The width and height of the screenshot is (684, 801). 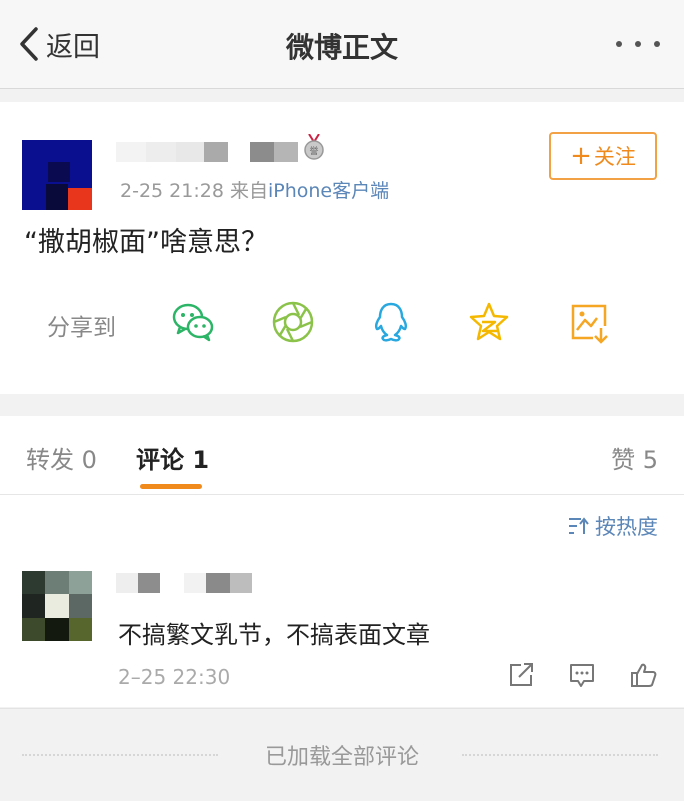 I want to click on medal-icon: 誉, so click(x=314, y=147).